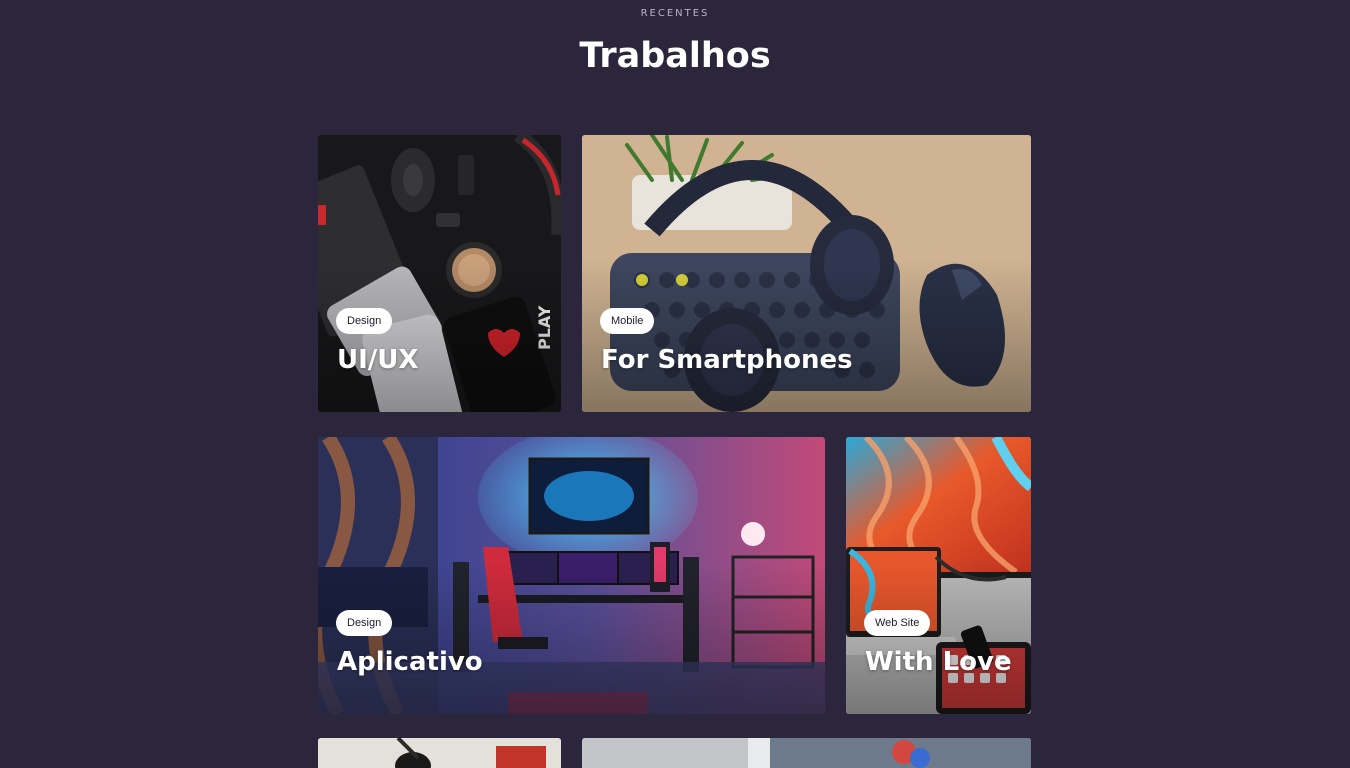 The height and width of the screenshot is (768, 1350). What do you see at coordinates (727, 360) in the screenshot?
I see `project-title: For Smartphones` at bounding box center [727, 360].